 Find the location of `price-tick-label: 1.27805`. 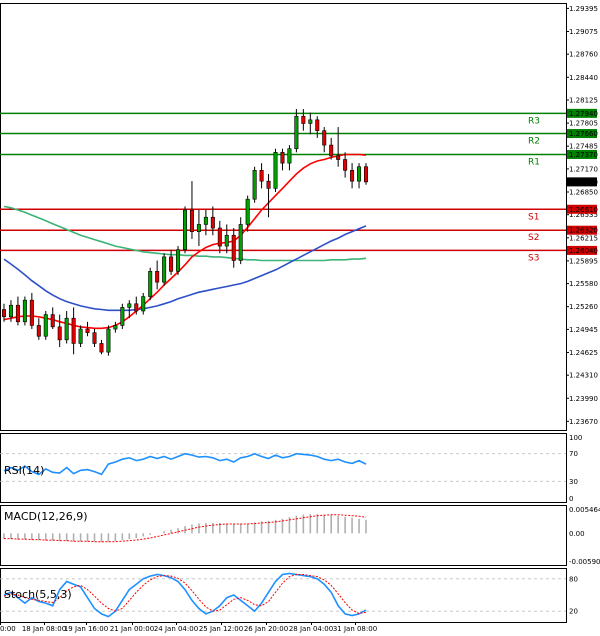

price-tick-label: 1.27805 is located at coordinates (583, 124).